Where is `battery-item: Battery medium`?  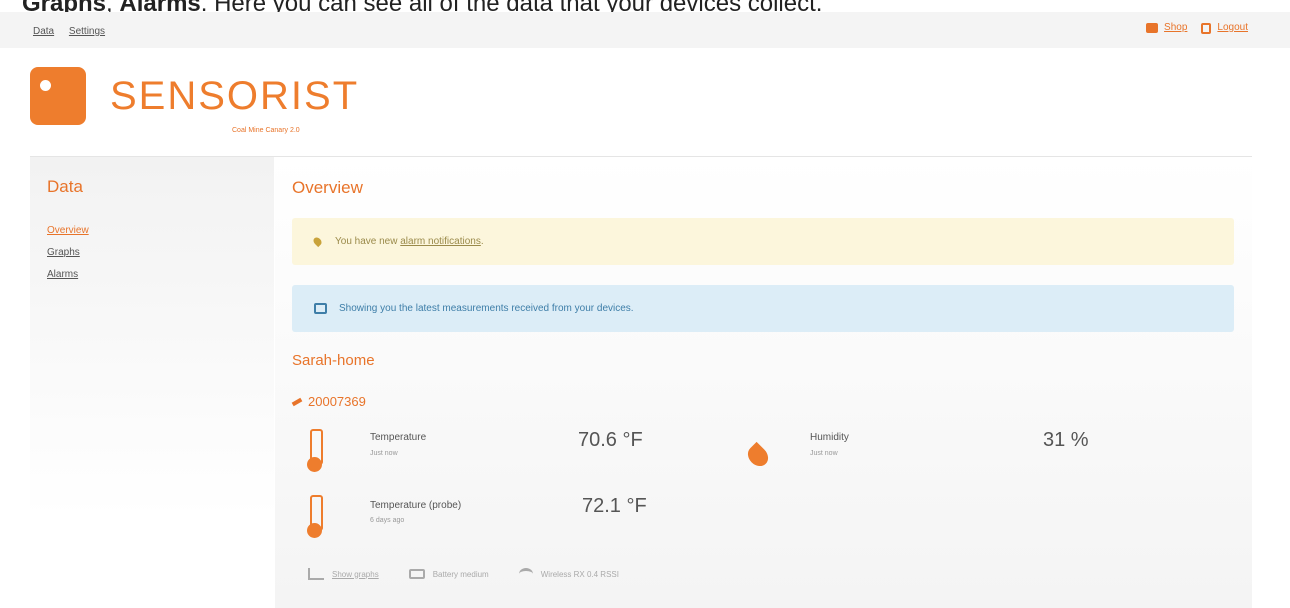 battery-item: Battery medium is located at coordinates (448, 574).